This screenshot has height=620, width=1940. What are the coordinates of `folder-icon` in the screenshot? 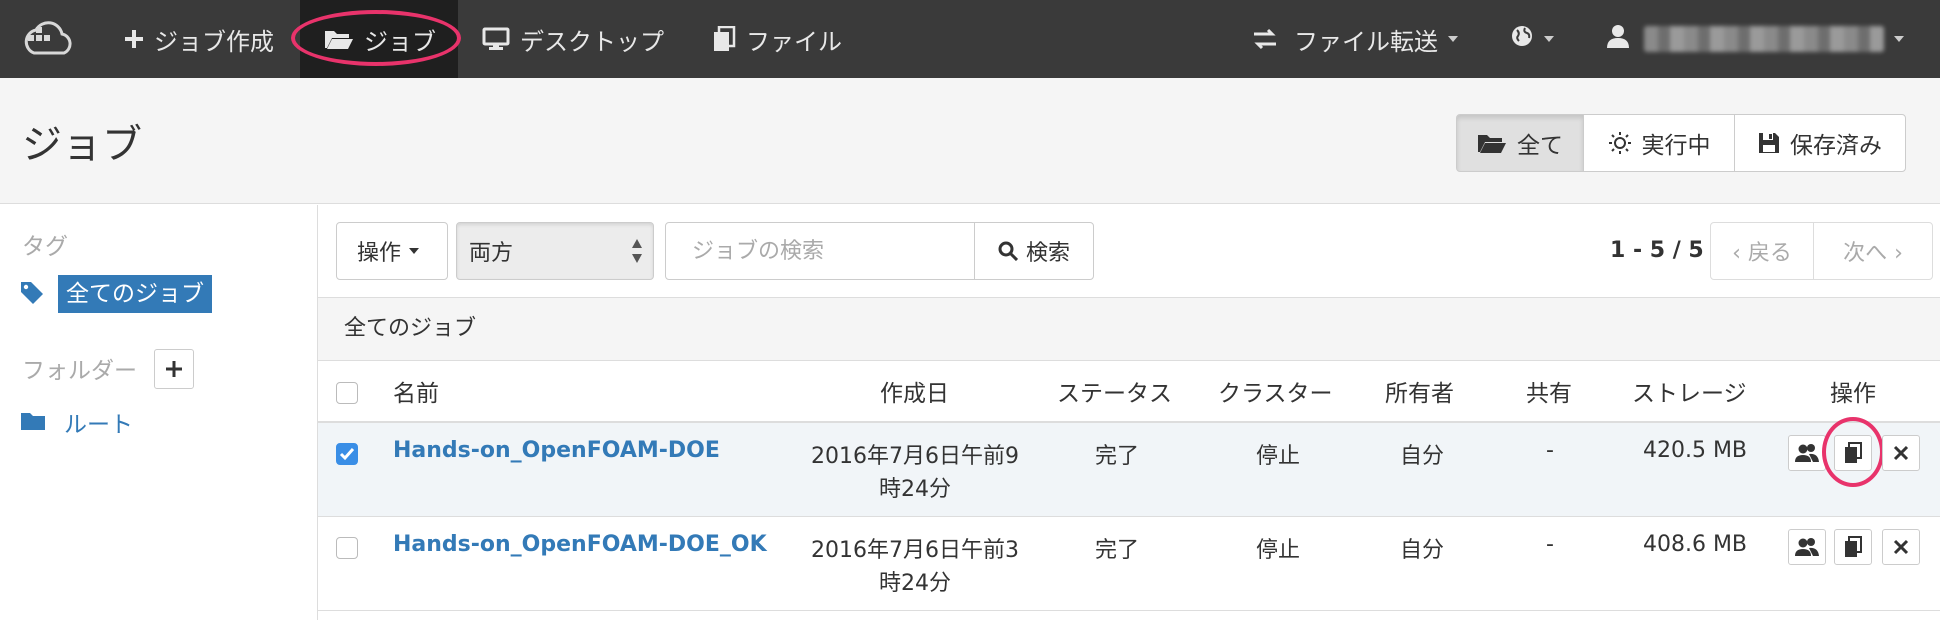 It's located at (33, 423).